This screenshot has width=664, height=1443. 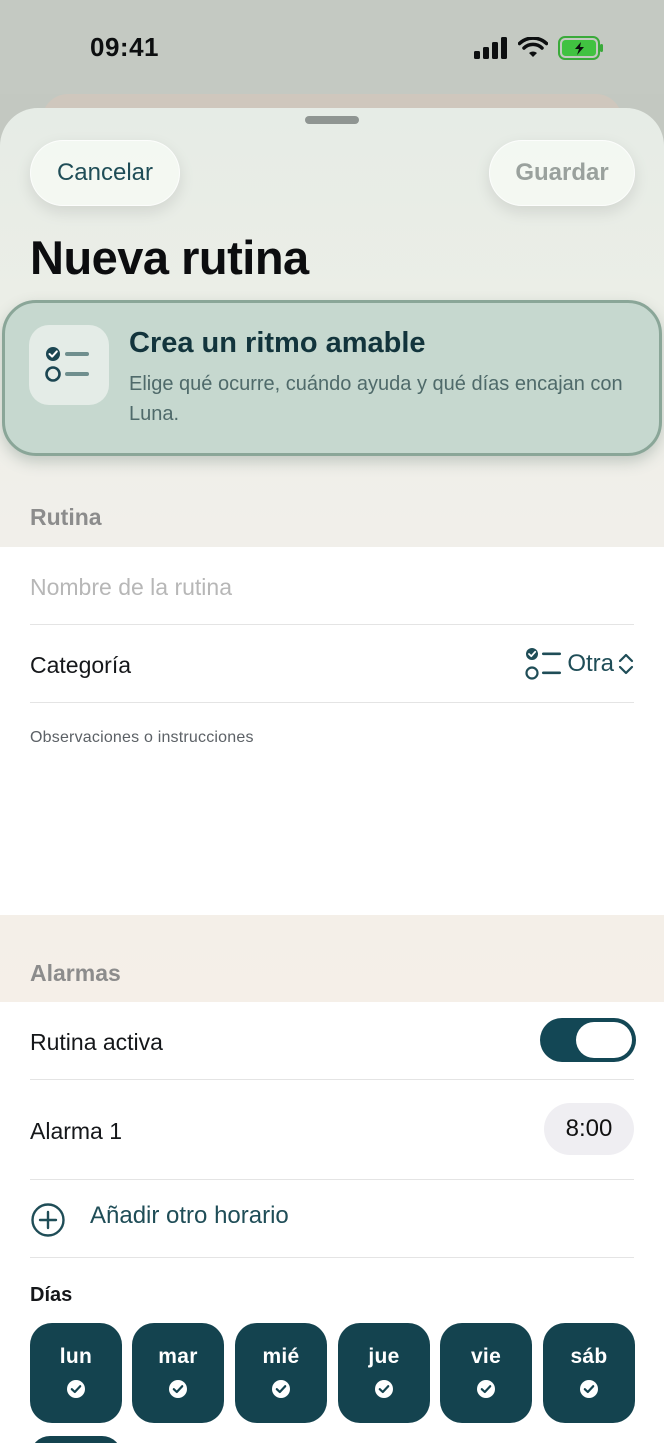 I want to click on section-label-routine: Rutina, so click(x=66, y=517).